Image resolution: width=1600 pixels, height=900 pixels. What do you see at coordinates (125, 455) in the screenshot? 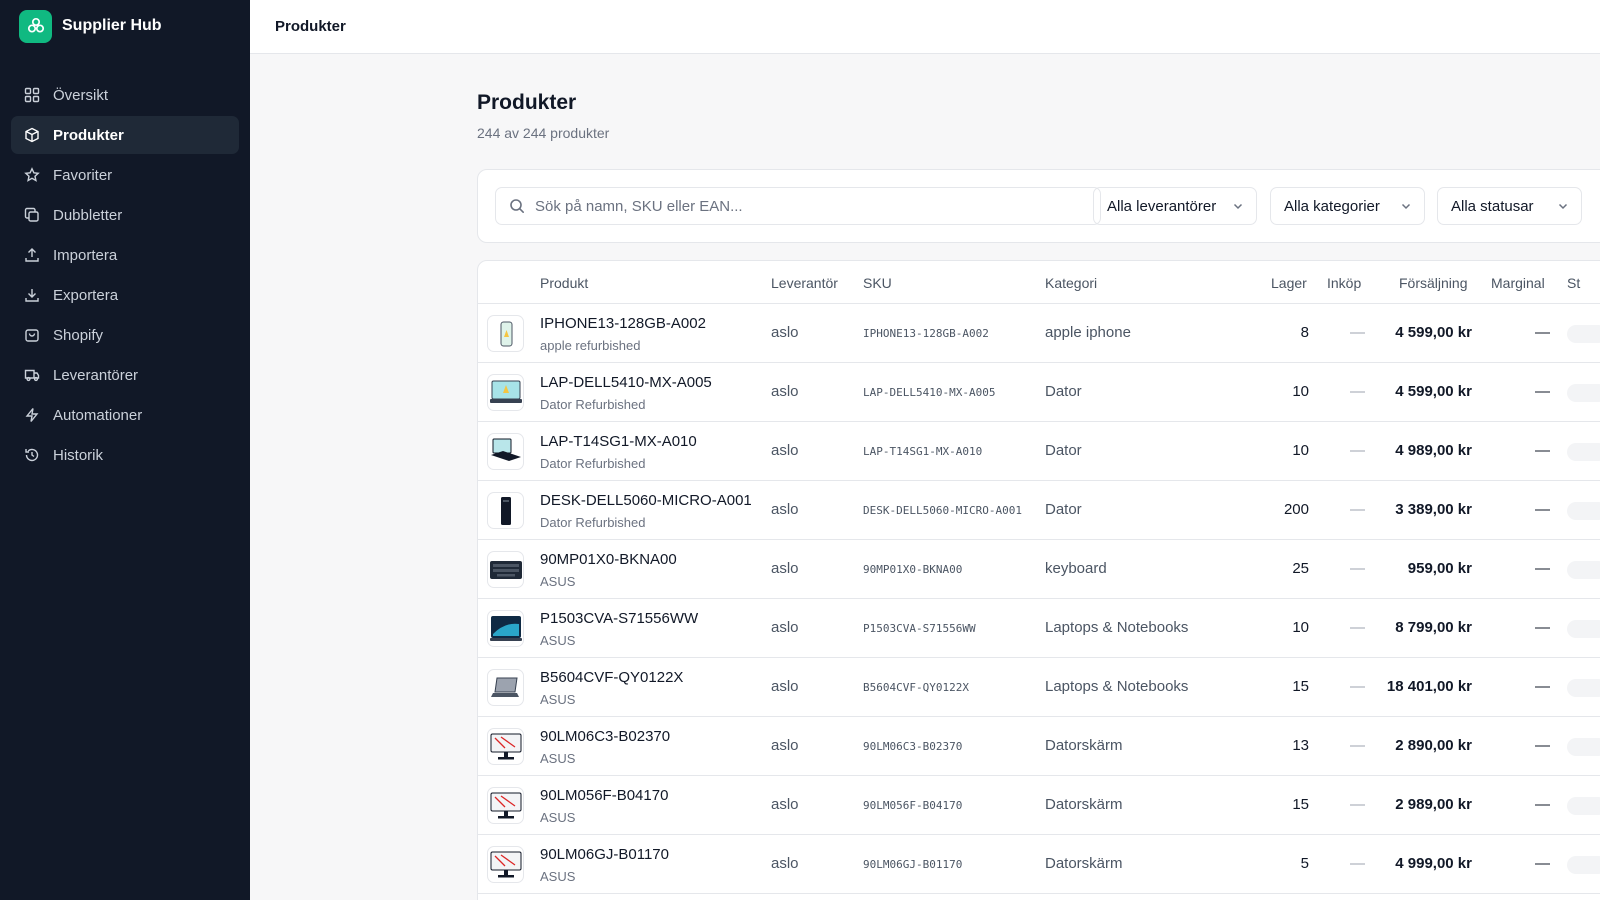
I see `sidebar-item-history: Historik` at bounding box center [125, 455].